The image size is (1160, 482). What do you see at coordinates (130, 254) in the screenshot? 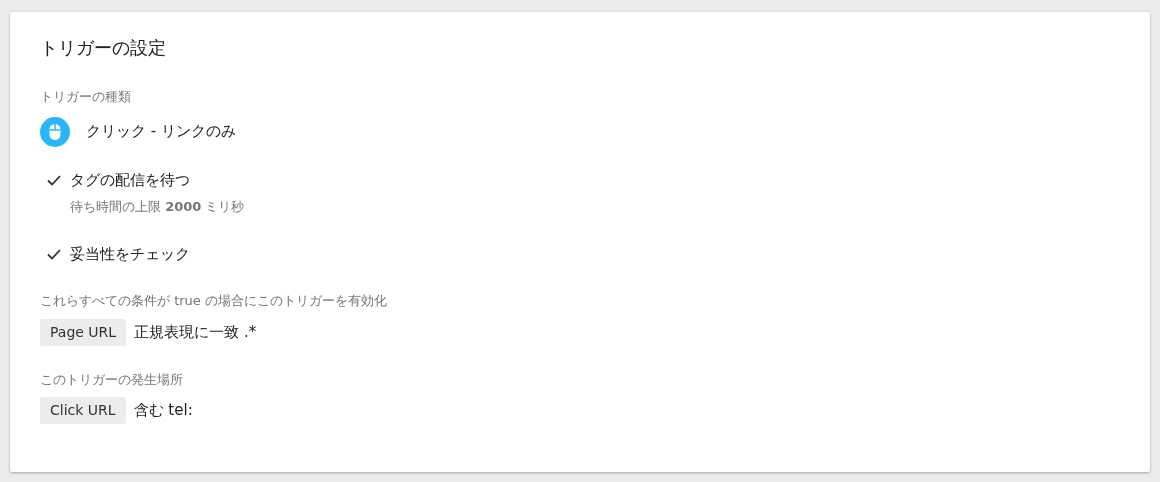
I see `option-label: 妥当性をチェック` at bounding box center [130, 254].